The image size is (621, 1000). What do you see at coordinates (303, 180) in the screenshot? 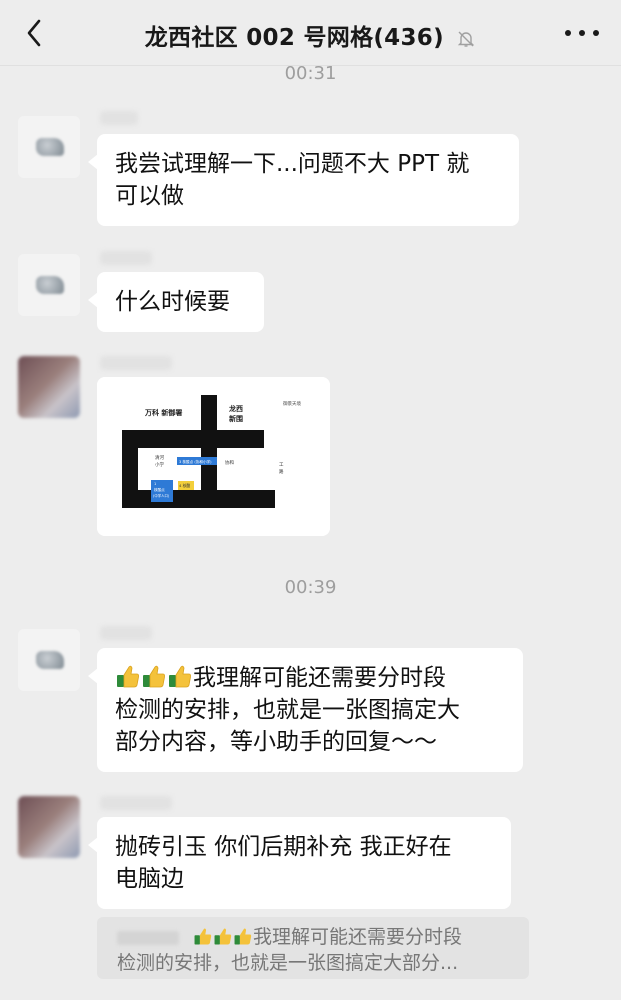
I see `message-bubble: 我尝试理解一下...问题不大 PPT 就 可以做` at bounding box center [303, 180].